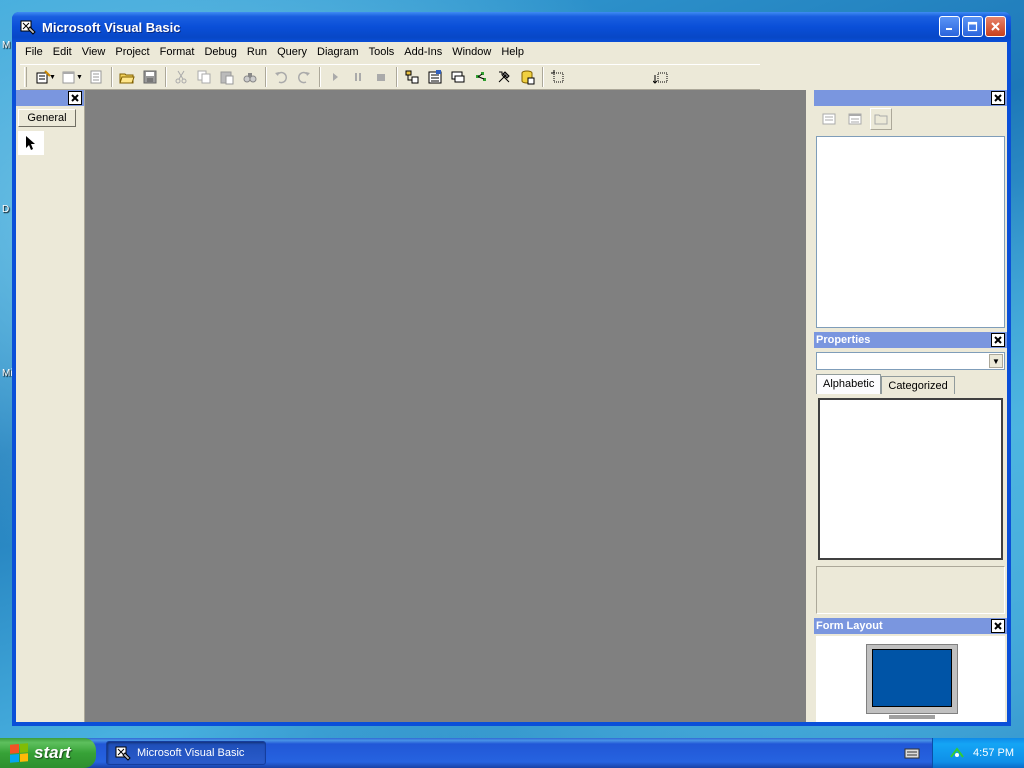 The image size is (1024, 768). I want to click on break-icon, so click(358, 77).